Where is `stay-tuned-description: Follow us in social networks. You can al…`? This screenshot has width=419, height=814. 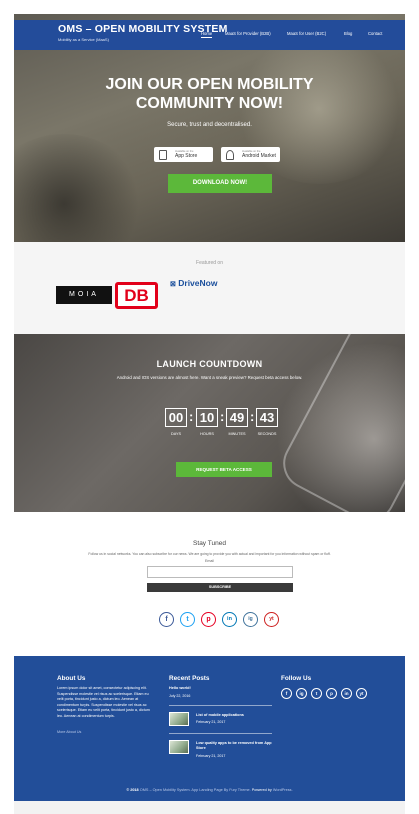 stay-tuned-description: Follow us in social networks. You can al… is located at coordinates (209, 554).